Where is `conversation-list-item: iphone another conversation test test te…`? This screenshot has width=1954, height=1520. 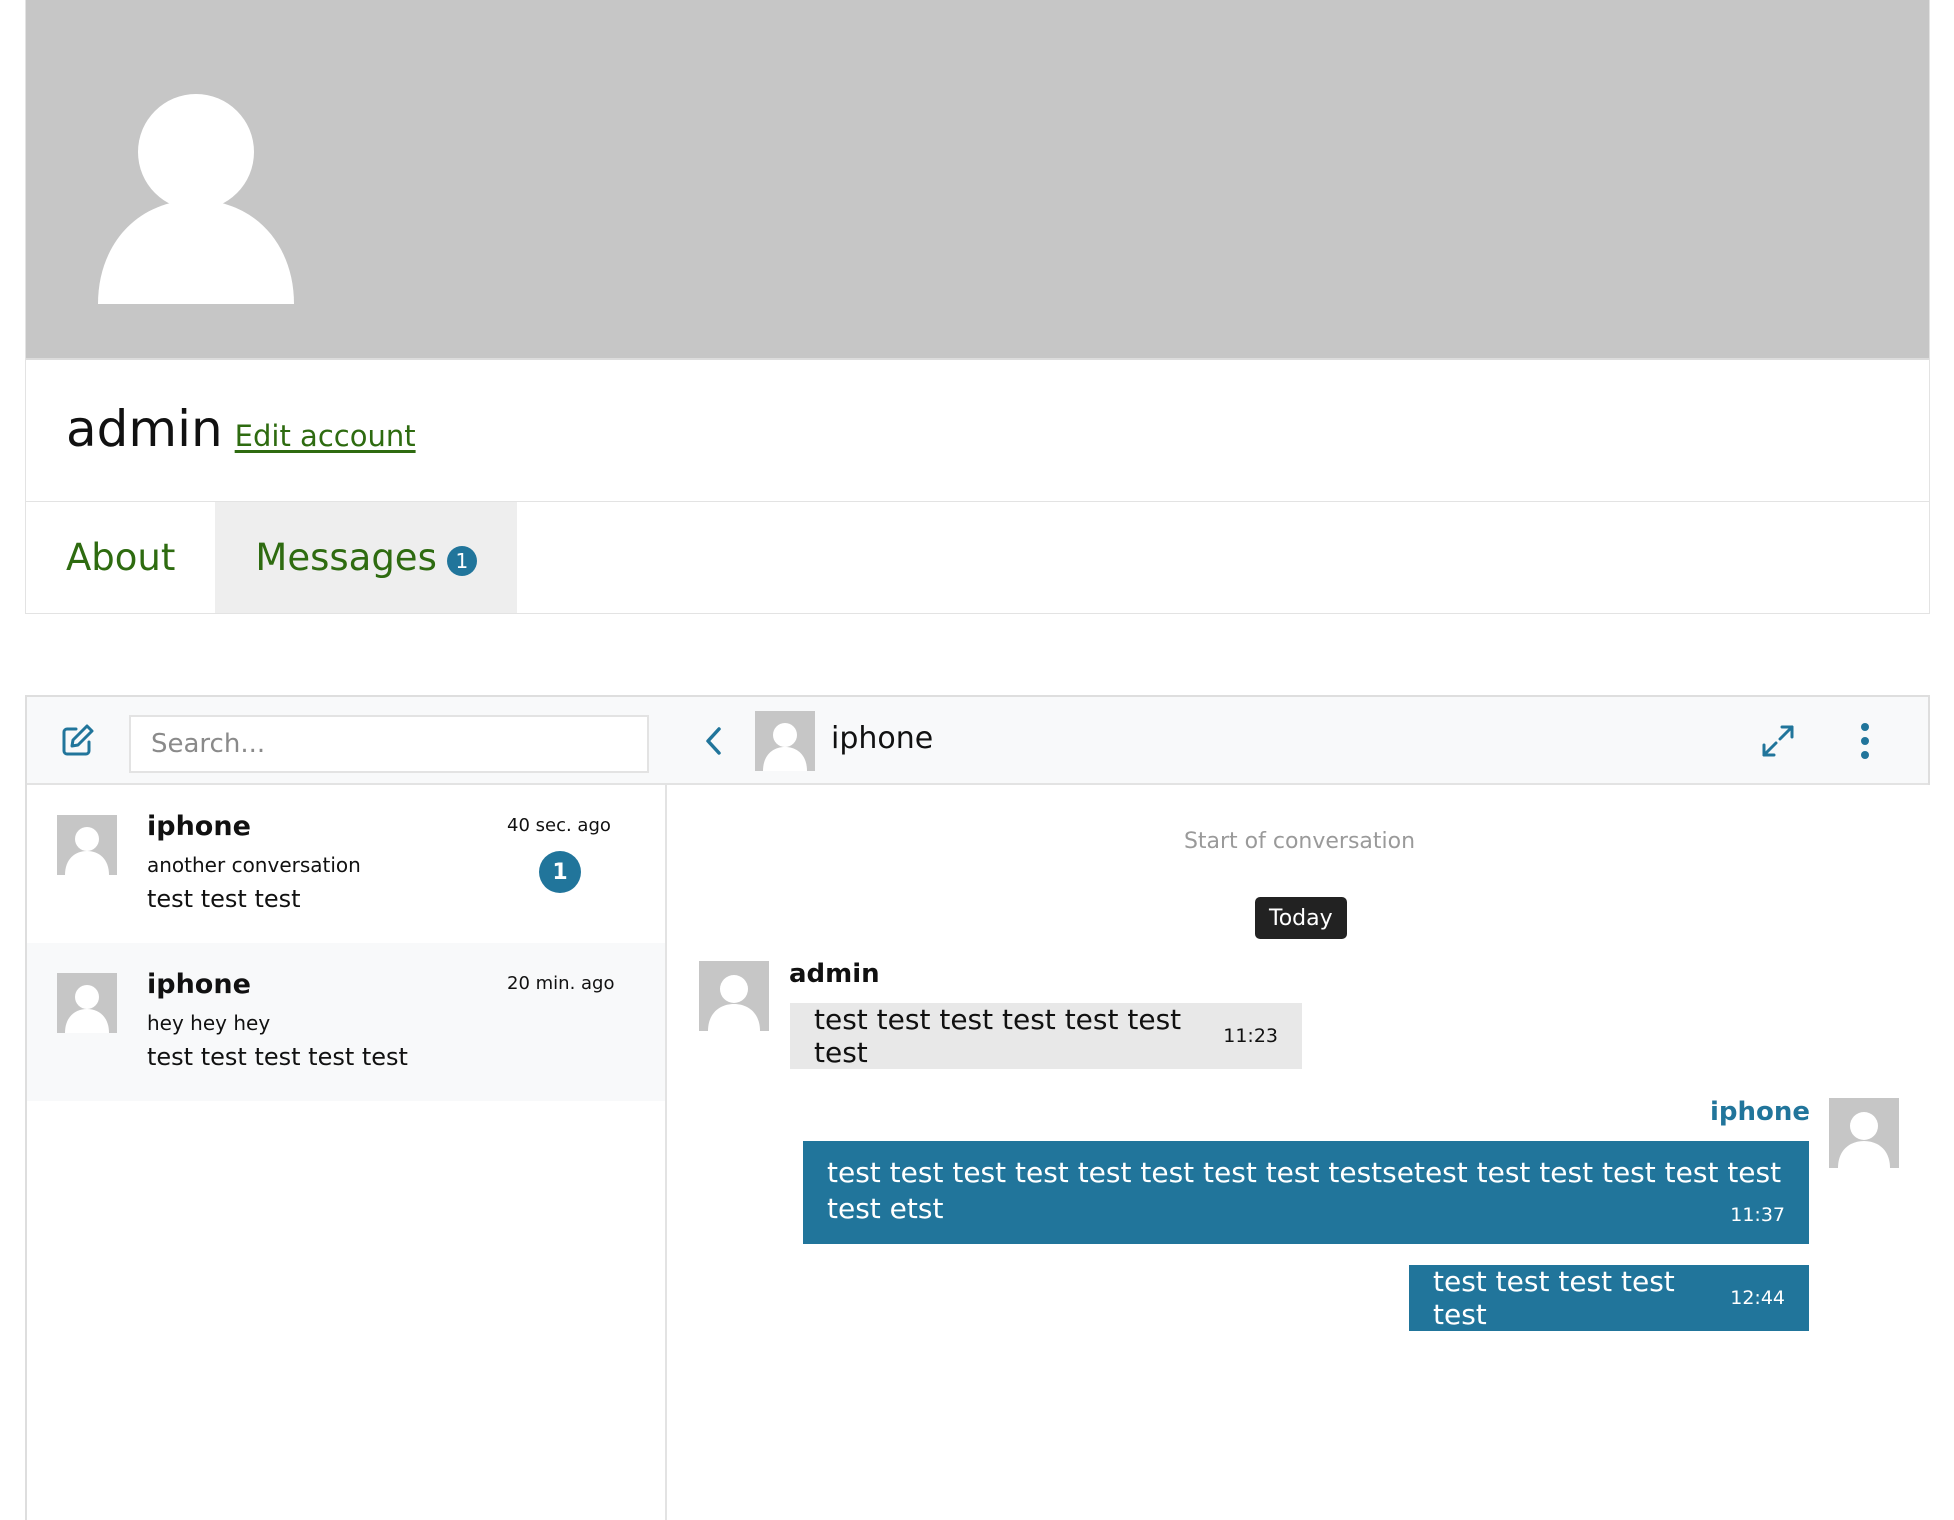 conversation-list-item: iphone another conversation test test te… is located at coordinates (346, 864).